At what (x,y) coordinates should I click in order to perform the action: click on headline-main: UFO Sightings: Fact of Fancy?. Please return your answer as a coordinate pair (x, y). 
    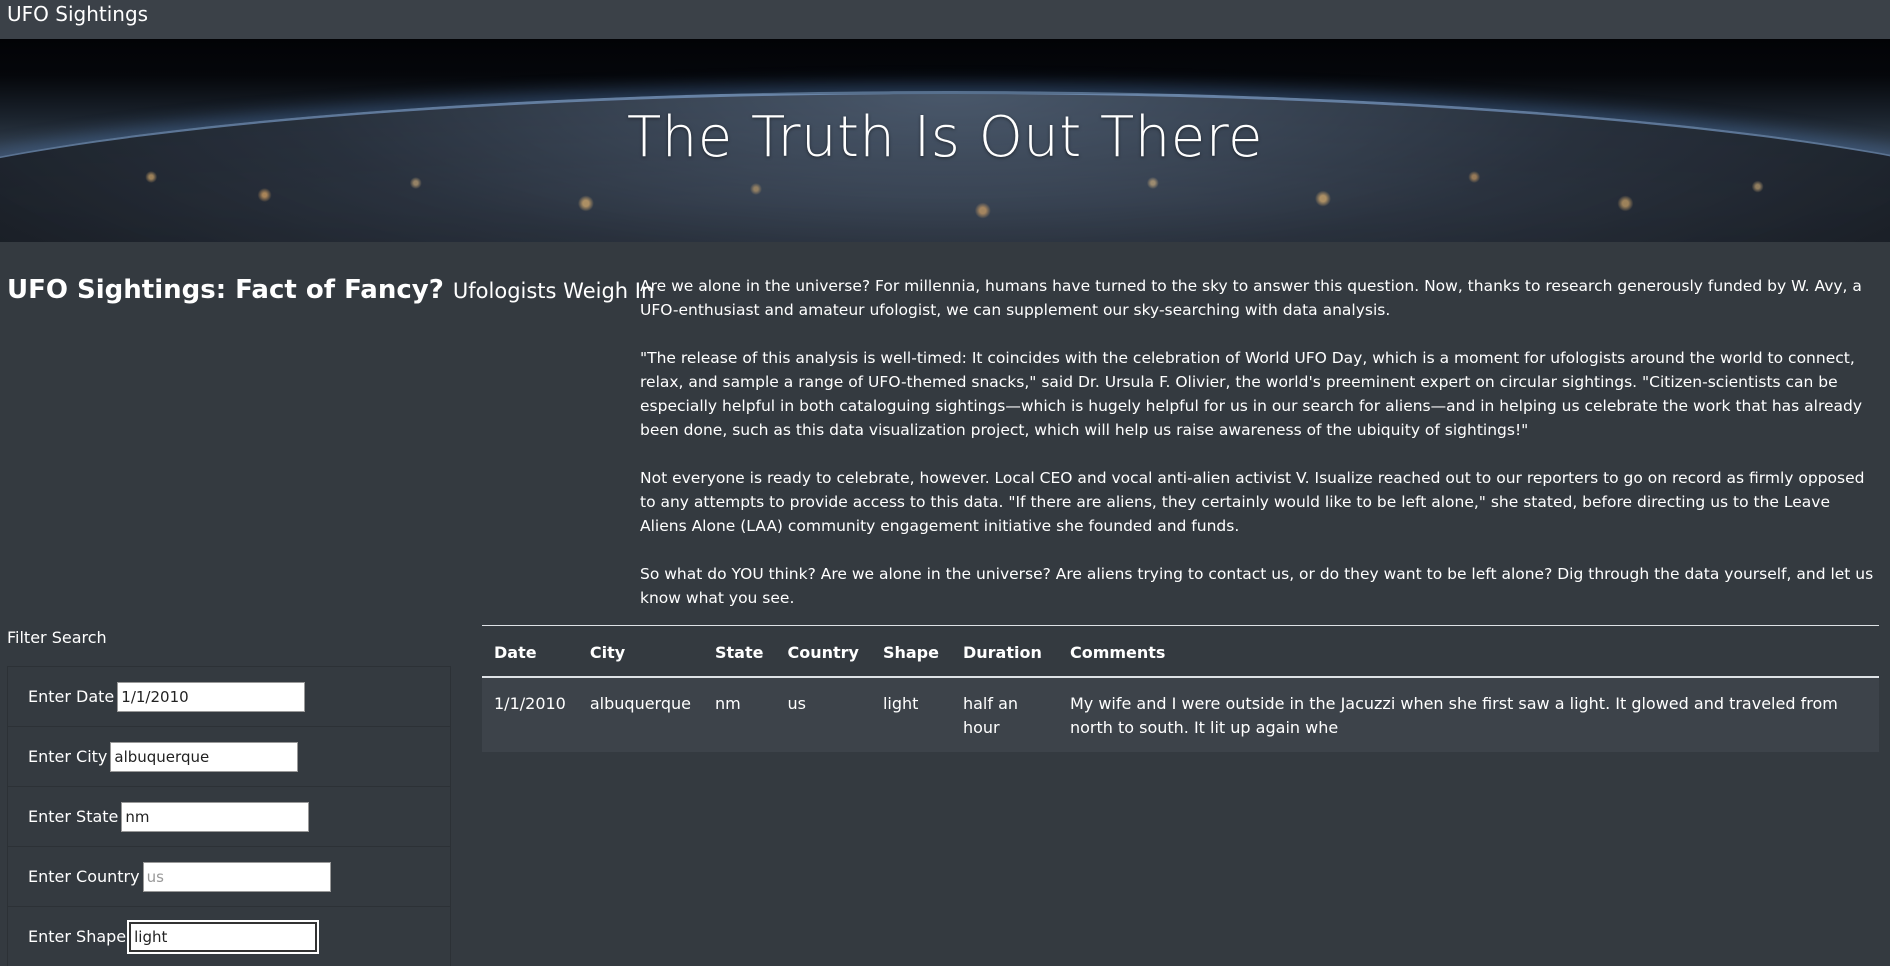
    Looking at the image, I should click on (225, 290).